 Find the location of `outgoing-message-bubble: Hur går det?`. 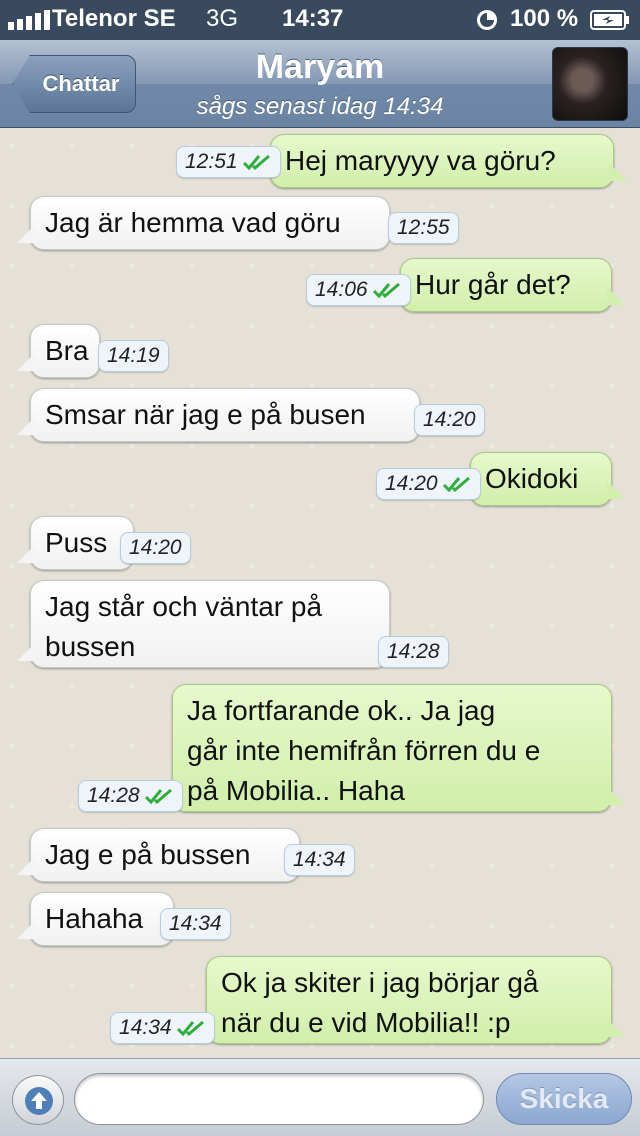

outgoing-message-bubble: Hur går det? is located at coordinates (506, 285).